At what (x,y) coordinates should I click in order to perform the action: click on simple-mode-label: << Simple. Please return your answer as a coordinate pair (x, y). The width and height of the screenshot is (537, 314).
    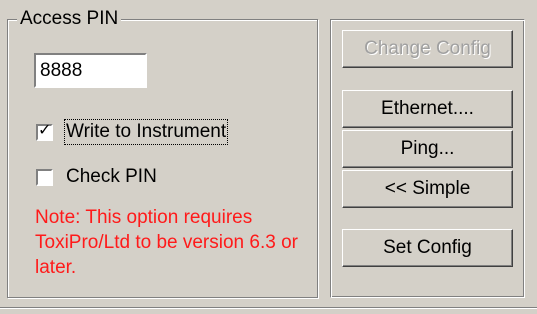
    Looking at the image, I should click on (427, 188).